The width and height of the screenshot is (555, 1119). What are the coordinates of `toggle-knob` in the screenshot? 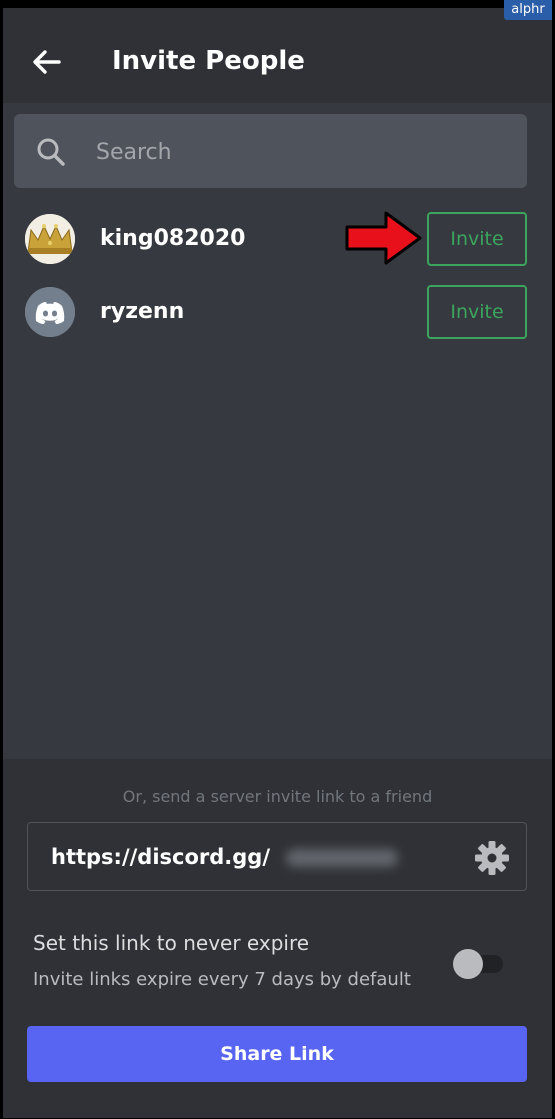 It's located at (468, 964).